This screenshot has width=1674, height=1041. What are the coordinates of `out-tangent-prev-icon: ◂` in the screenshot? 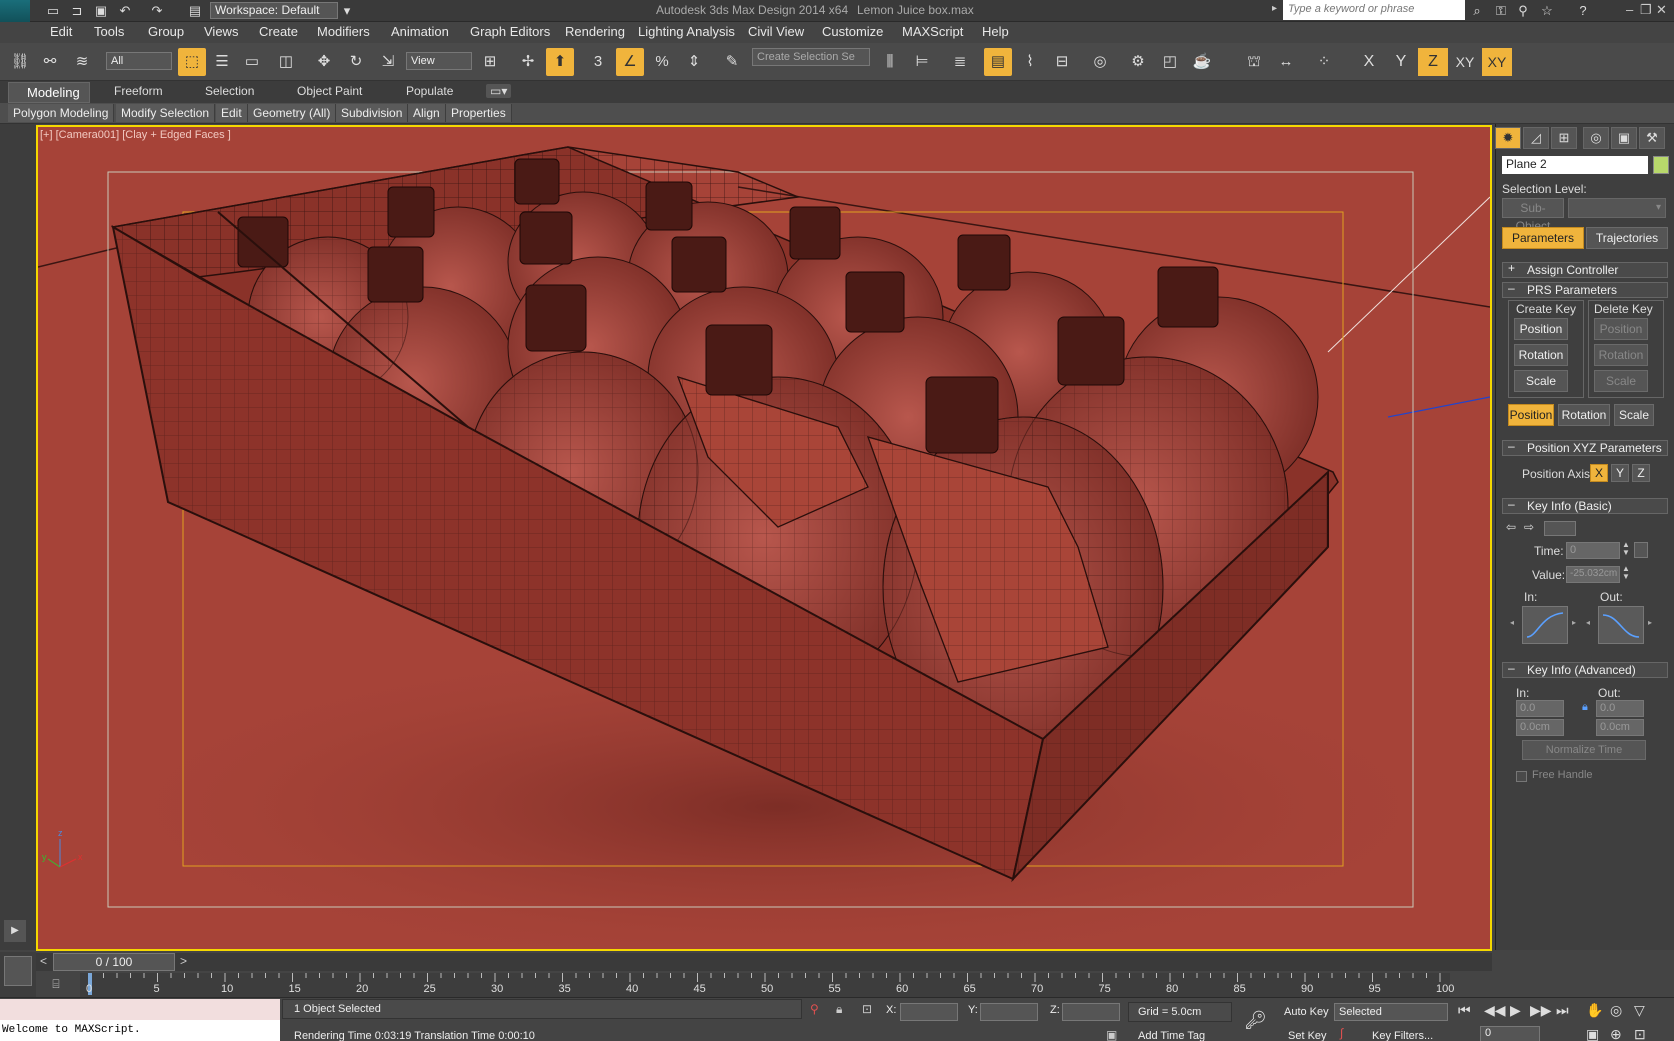 It's located at (1588, 622).